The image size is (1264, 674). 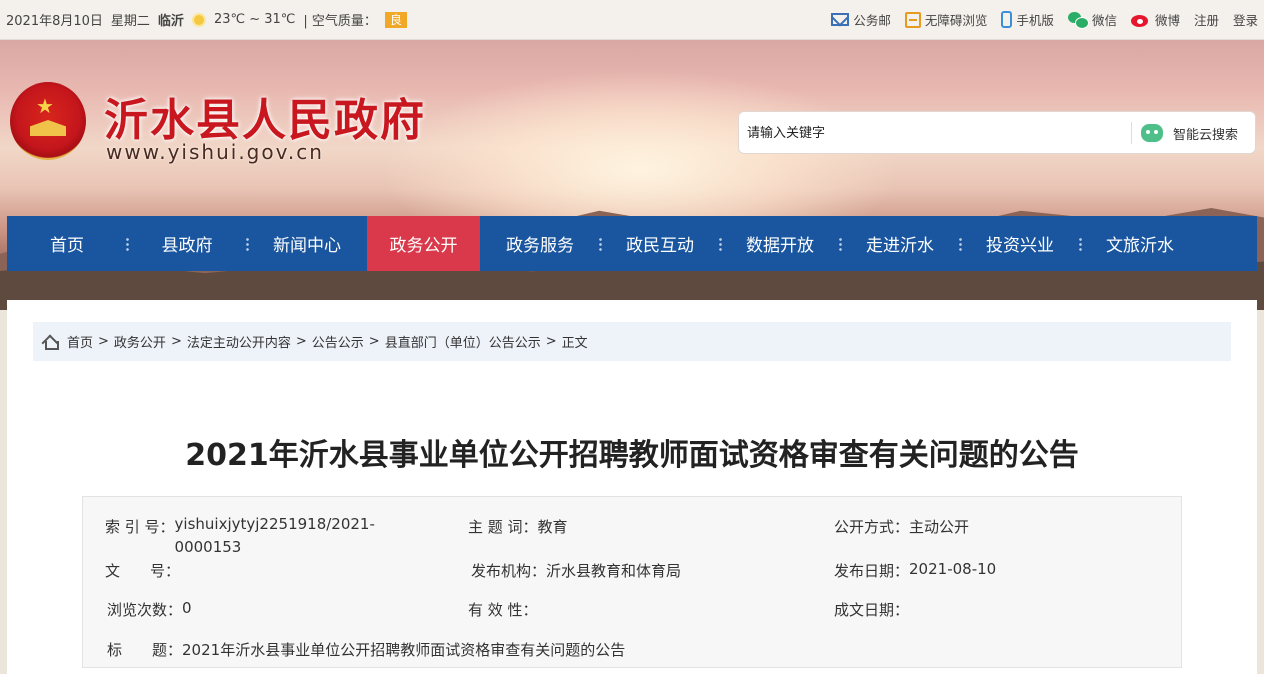 I want to click on site-title: 沂水县人民政府, so click(x=265, y=116).